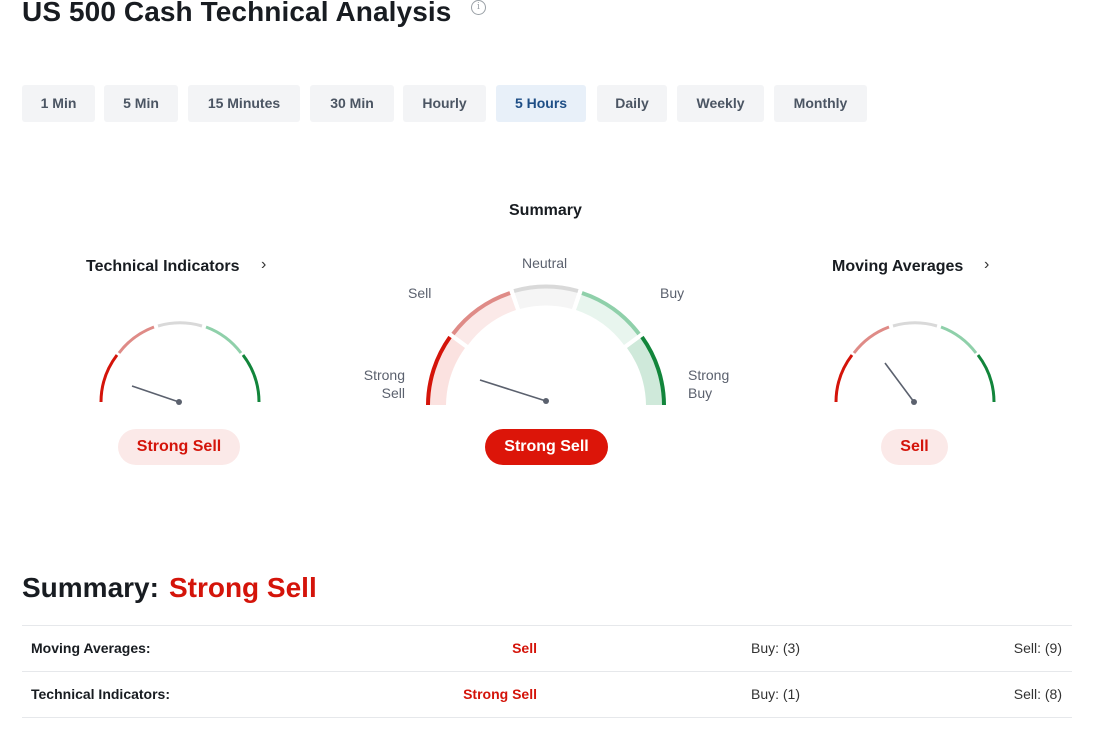 The height and width of the screenshot is (754, 1100). I want to click on technical-indicators-verdict: Strong Sell, so click(179, 447).